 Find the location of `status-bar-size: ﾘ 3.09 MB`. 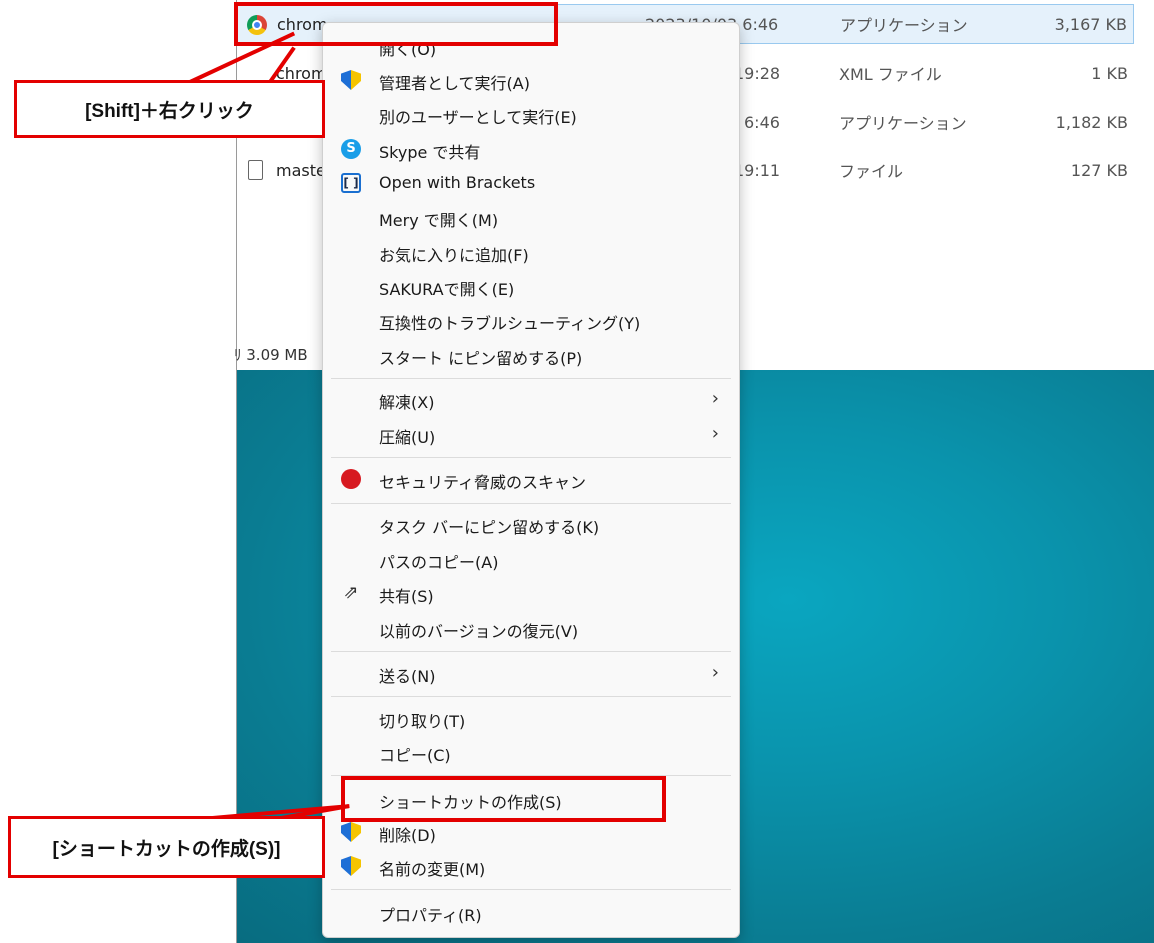

status-bar-size: ﾘ 3.09 MB is located at coordinates (271, 355).